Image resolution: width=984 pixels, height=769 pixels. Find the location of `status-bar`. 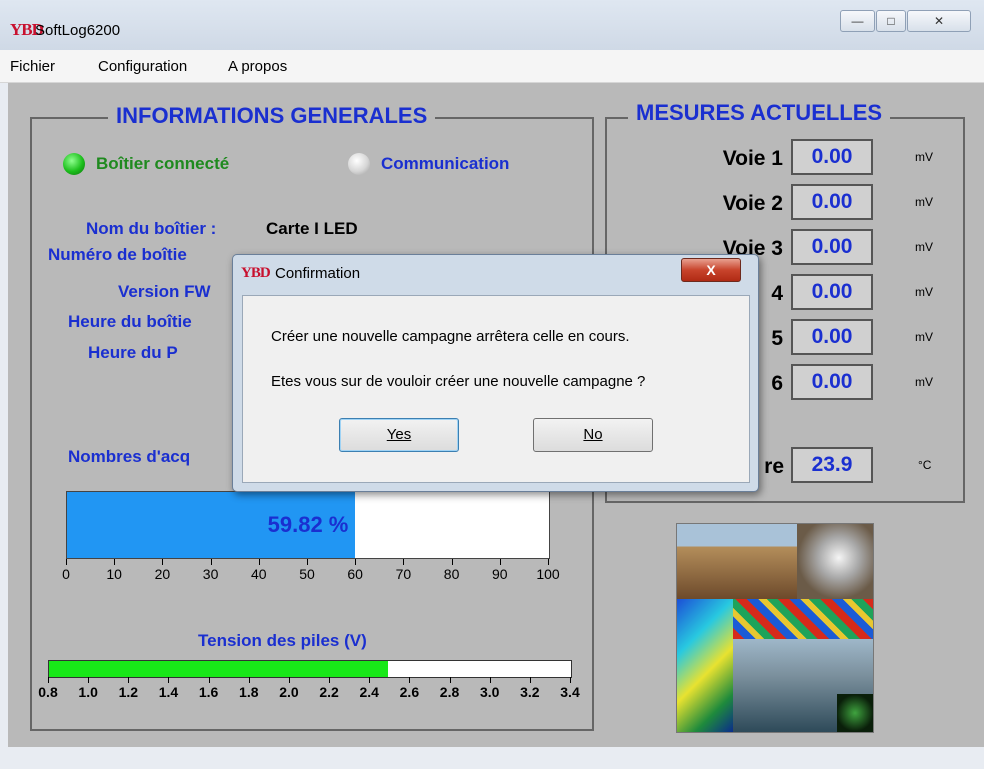

status-bar is located at coordinates (492, 758).